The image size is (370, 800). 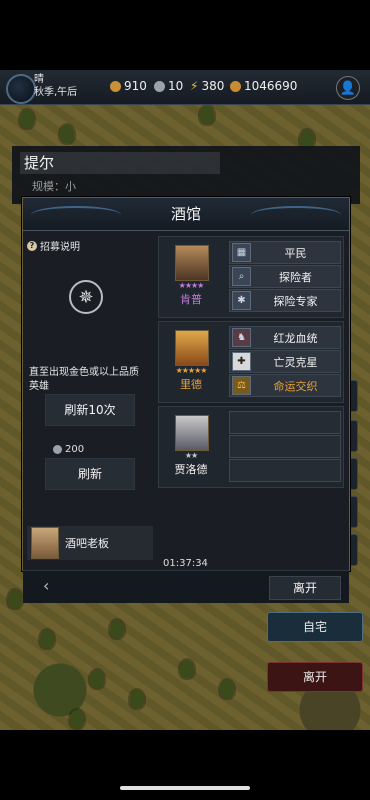 I want to click on silver-value: 10, so click(x=176, y=86).